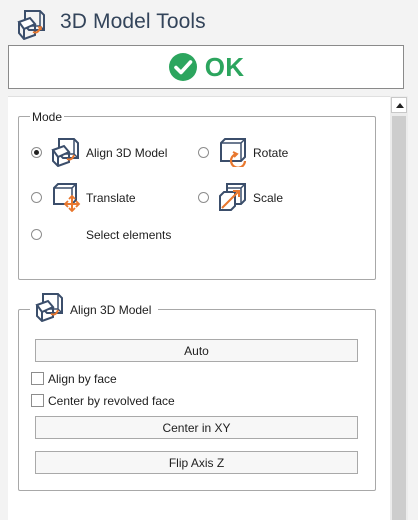 This screenshot has height=520, width=418. What do you see at coordinates (233, 197) in the screenshot?
I see `scale-icon` at bounding box center [233, 197].